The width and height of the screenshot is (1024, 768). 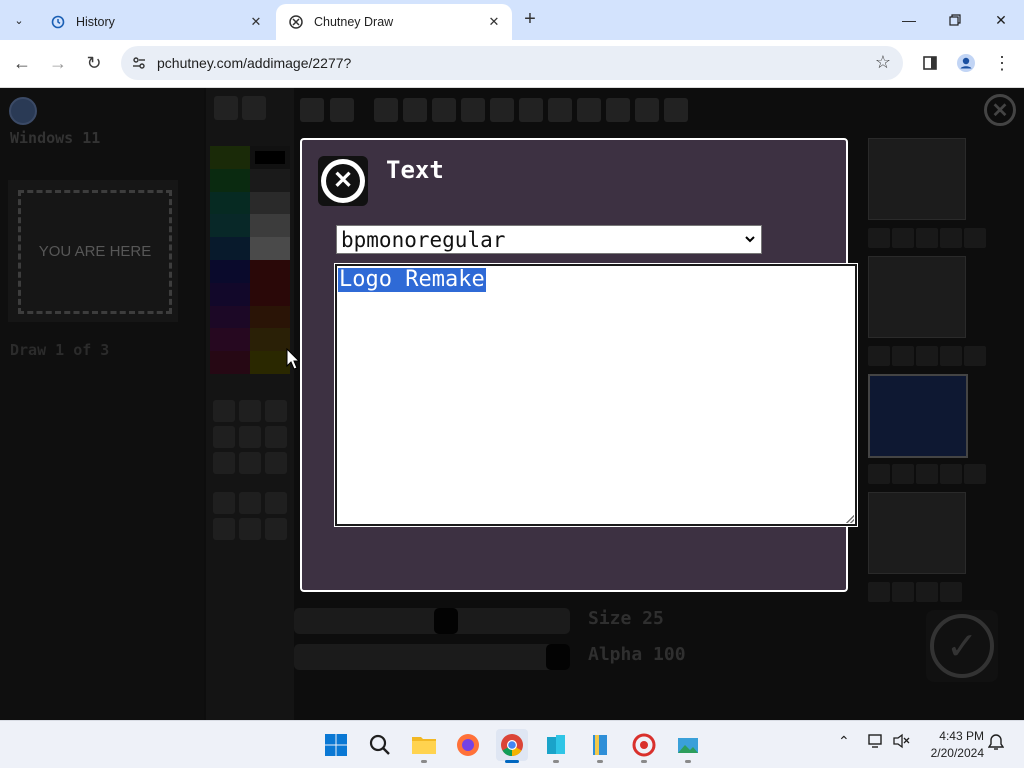 What do you see at coordinates (1001, 20) in the screenshot?
I see `close-window-icon: ✕` at bounding box center [1001, 20].